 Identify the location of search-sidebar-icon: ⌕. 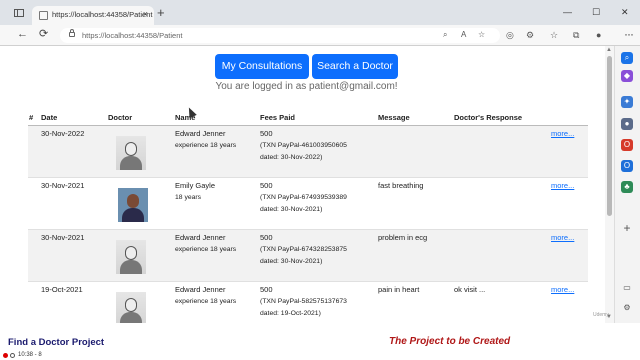
(627, 58).